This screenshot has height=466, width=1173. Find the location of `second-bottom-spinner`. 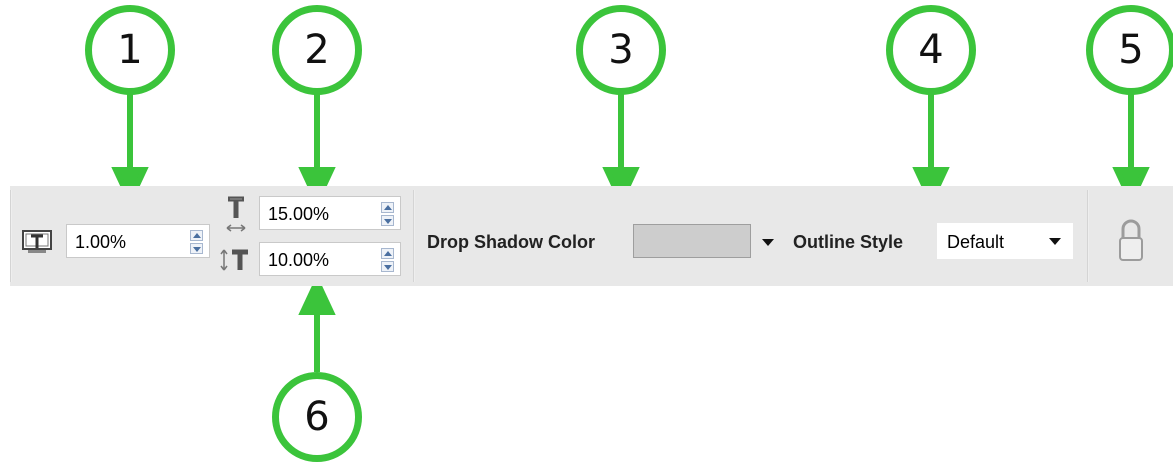

second-bottom-spinner is located at coordinates (387, 260).